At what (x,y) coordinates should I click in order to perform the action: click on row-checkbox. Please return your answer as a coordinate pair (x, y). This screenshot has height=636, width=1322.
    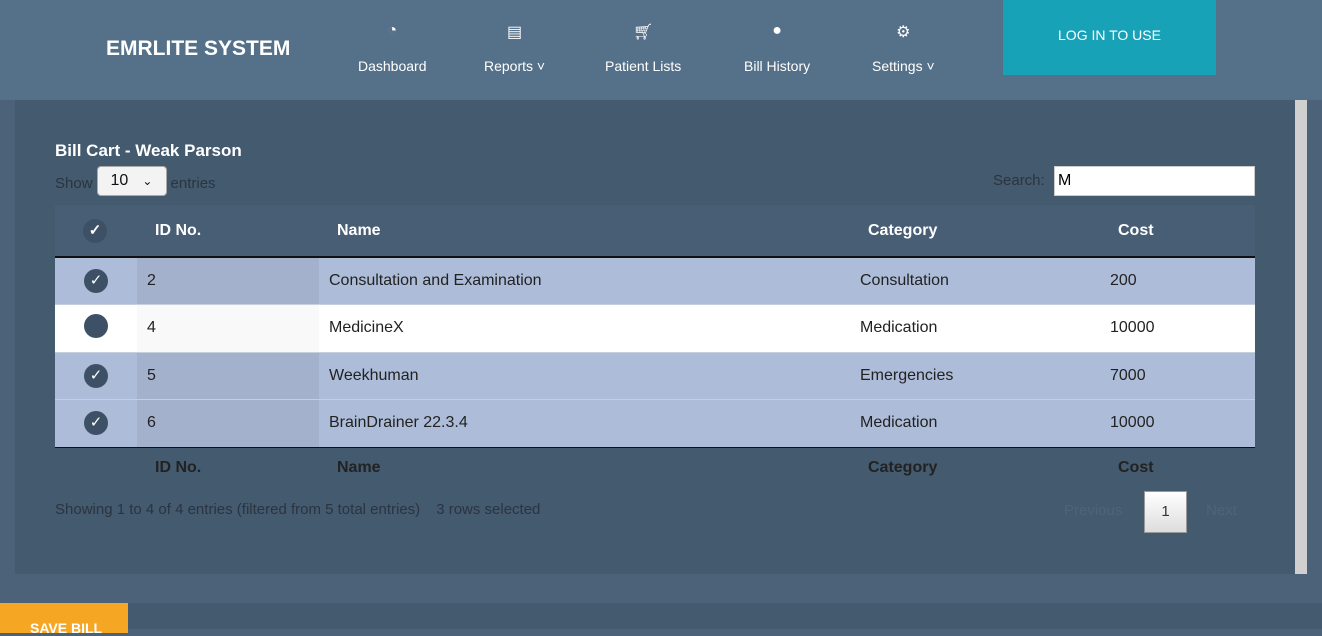
    Looking at the image, I should click on (96, 328).